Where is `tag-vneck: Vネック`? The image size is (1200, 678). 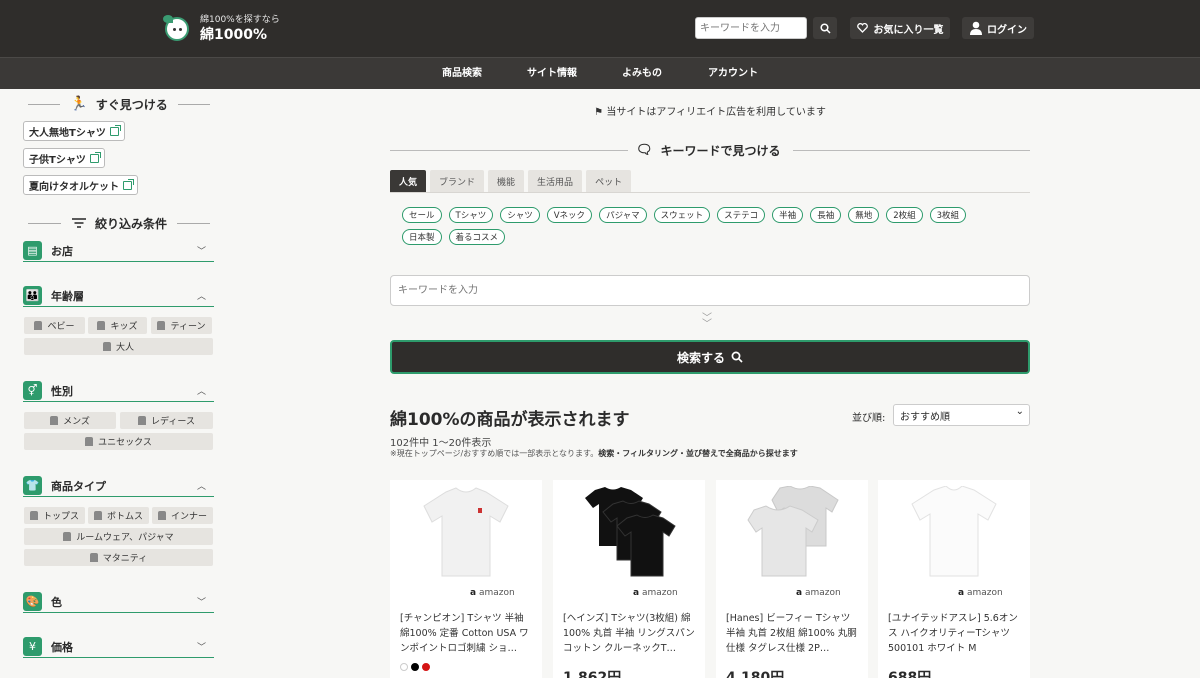
tag-vneck: Vネック is located at coordinates (569, 215).